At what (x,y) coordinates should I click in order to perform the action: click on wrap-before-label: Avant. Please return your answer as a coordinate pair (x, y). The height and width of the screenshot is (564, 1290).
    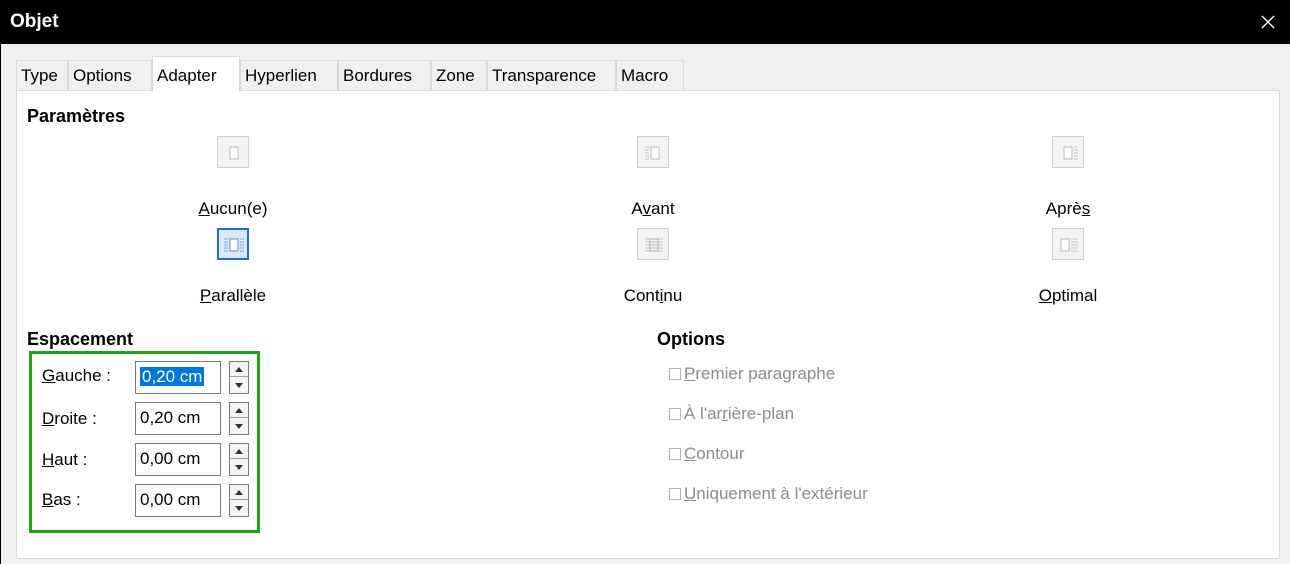
    Looking at the image, I should click on (653, 208).